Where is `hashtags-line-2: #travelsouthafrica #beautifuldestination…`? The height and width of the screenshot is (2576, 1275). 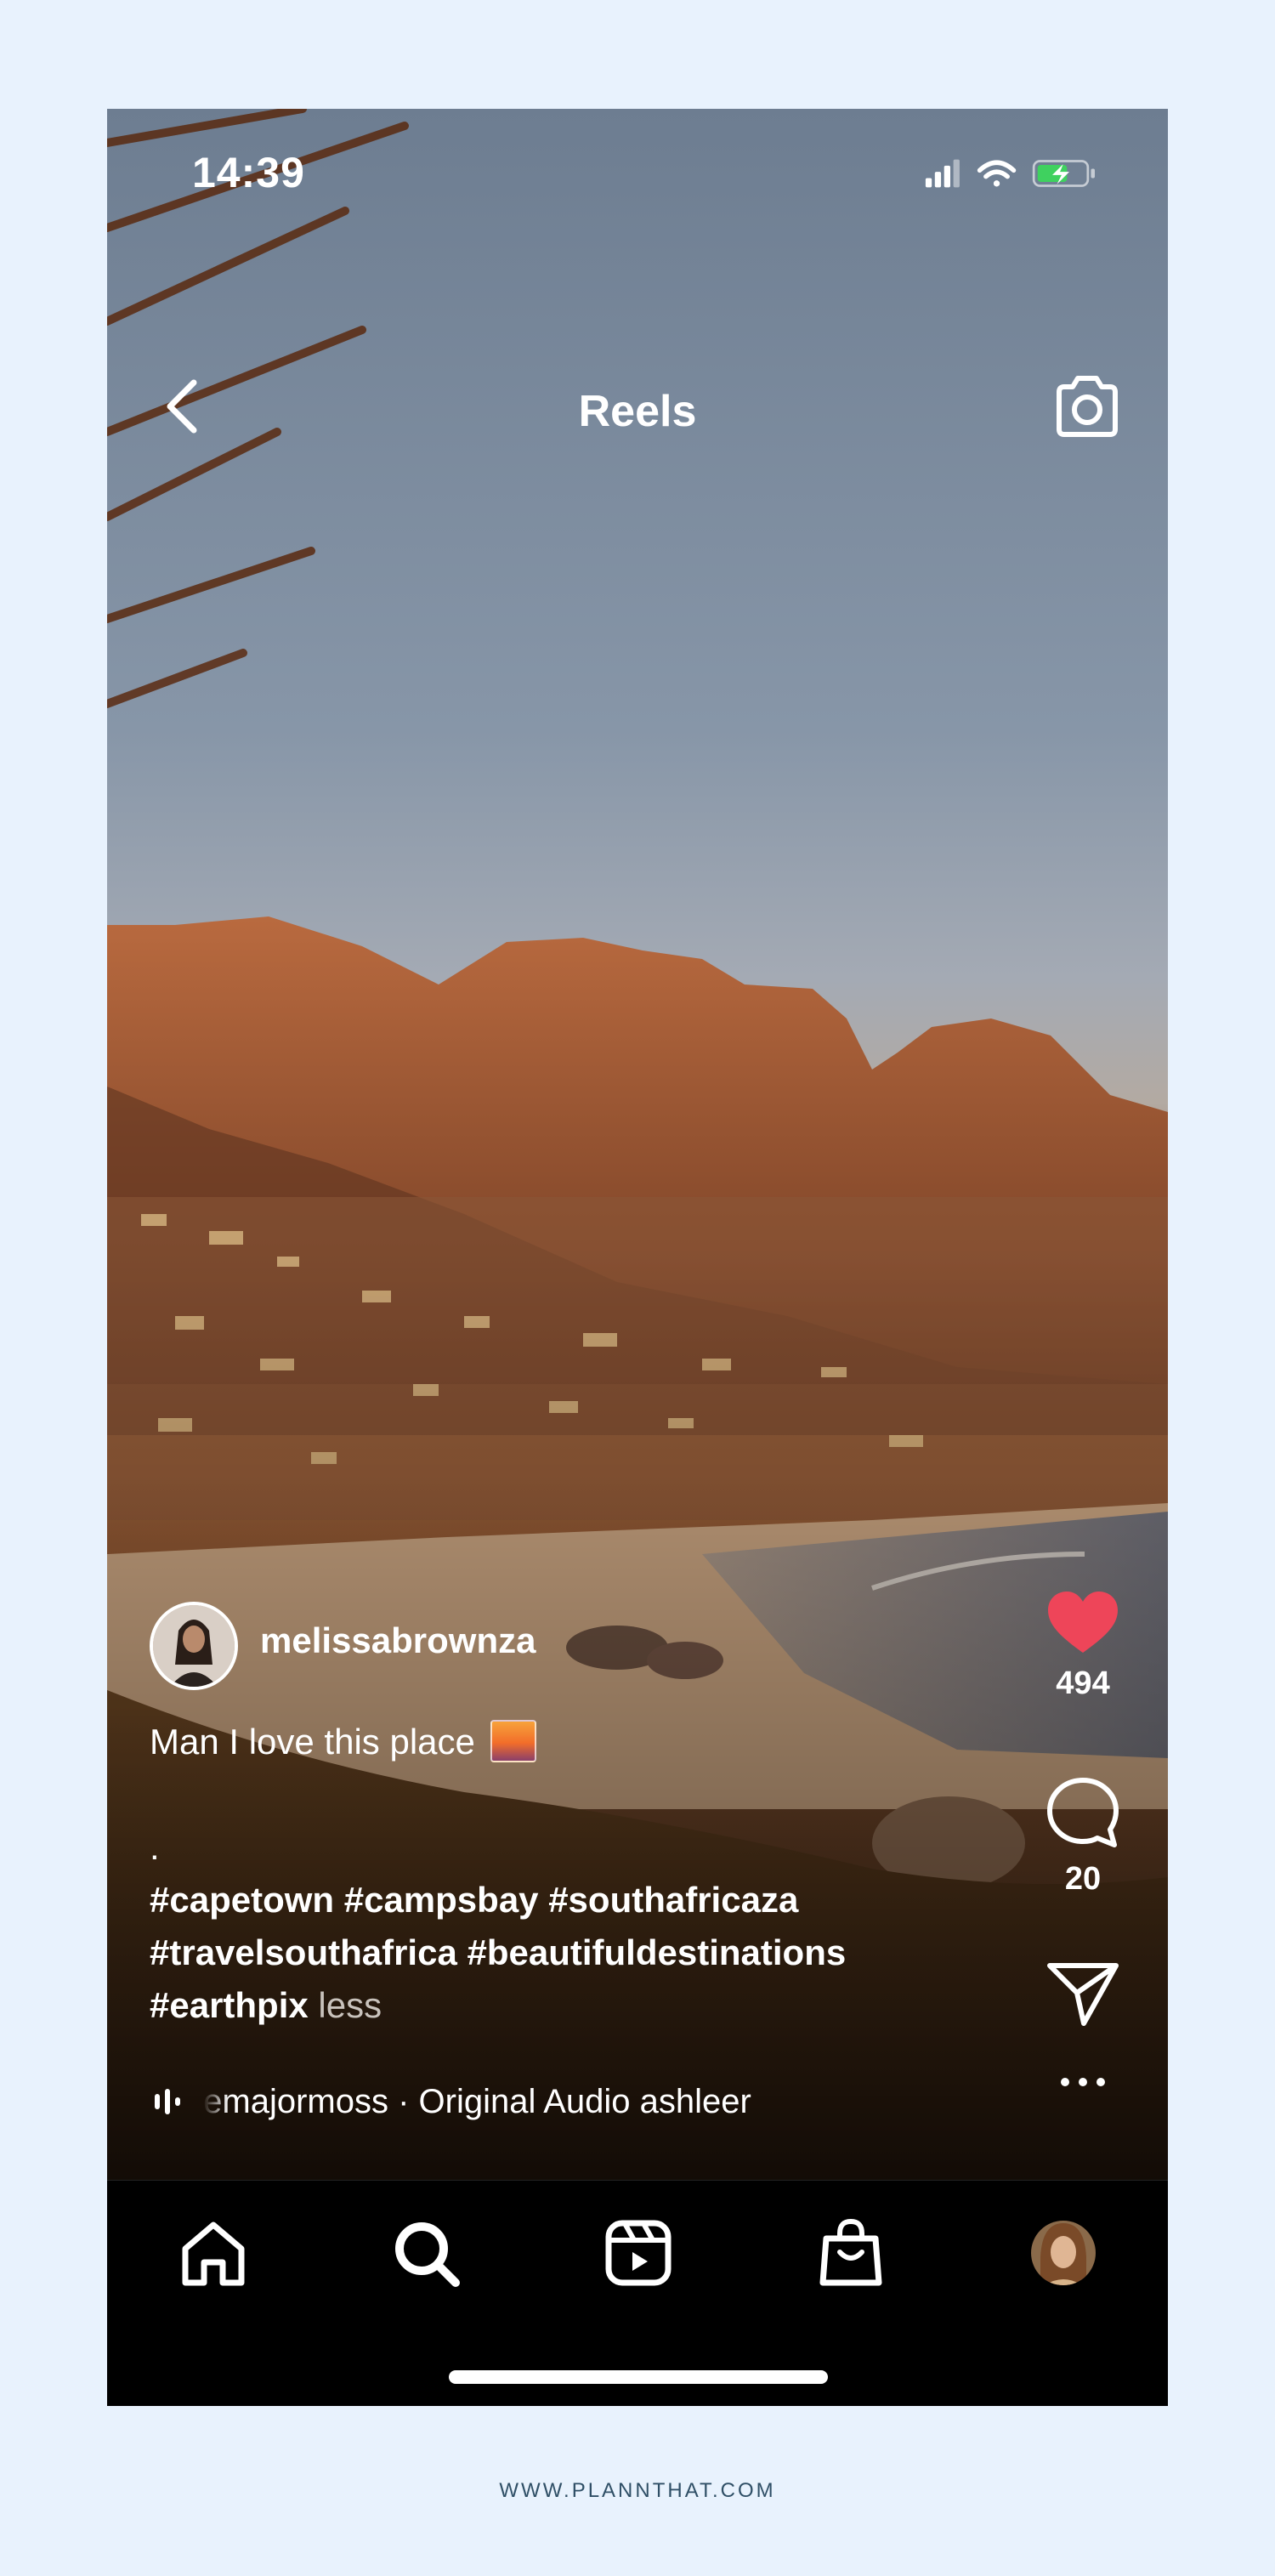 hashtags-line-2: #travelsouthafrica #beautifuldestination… is located at coordinates (575, 1953).